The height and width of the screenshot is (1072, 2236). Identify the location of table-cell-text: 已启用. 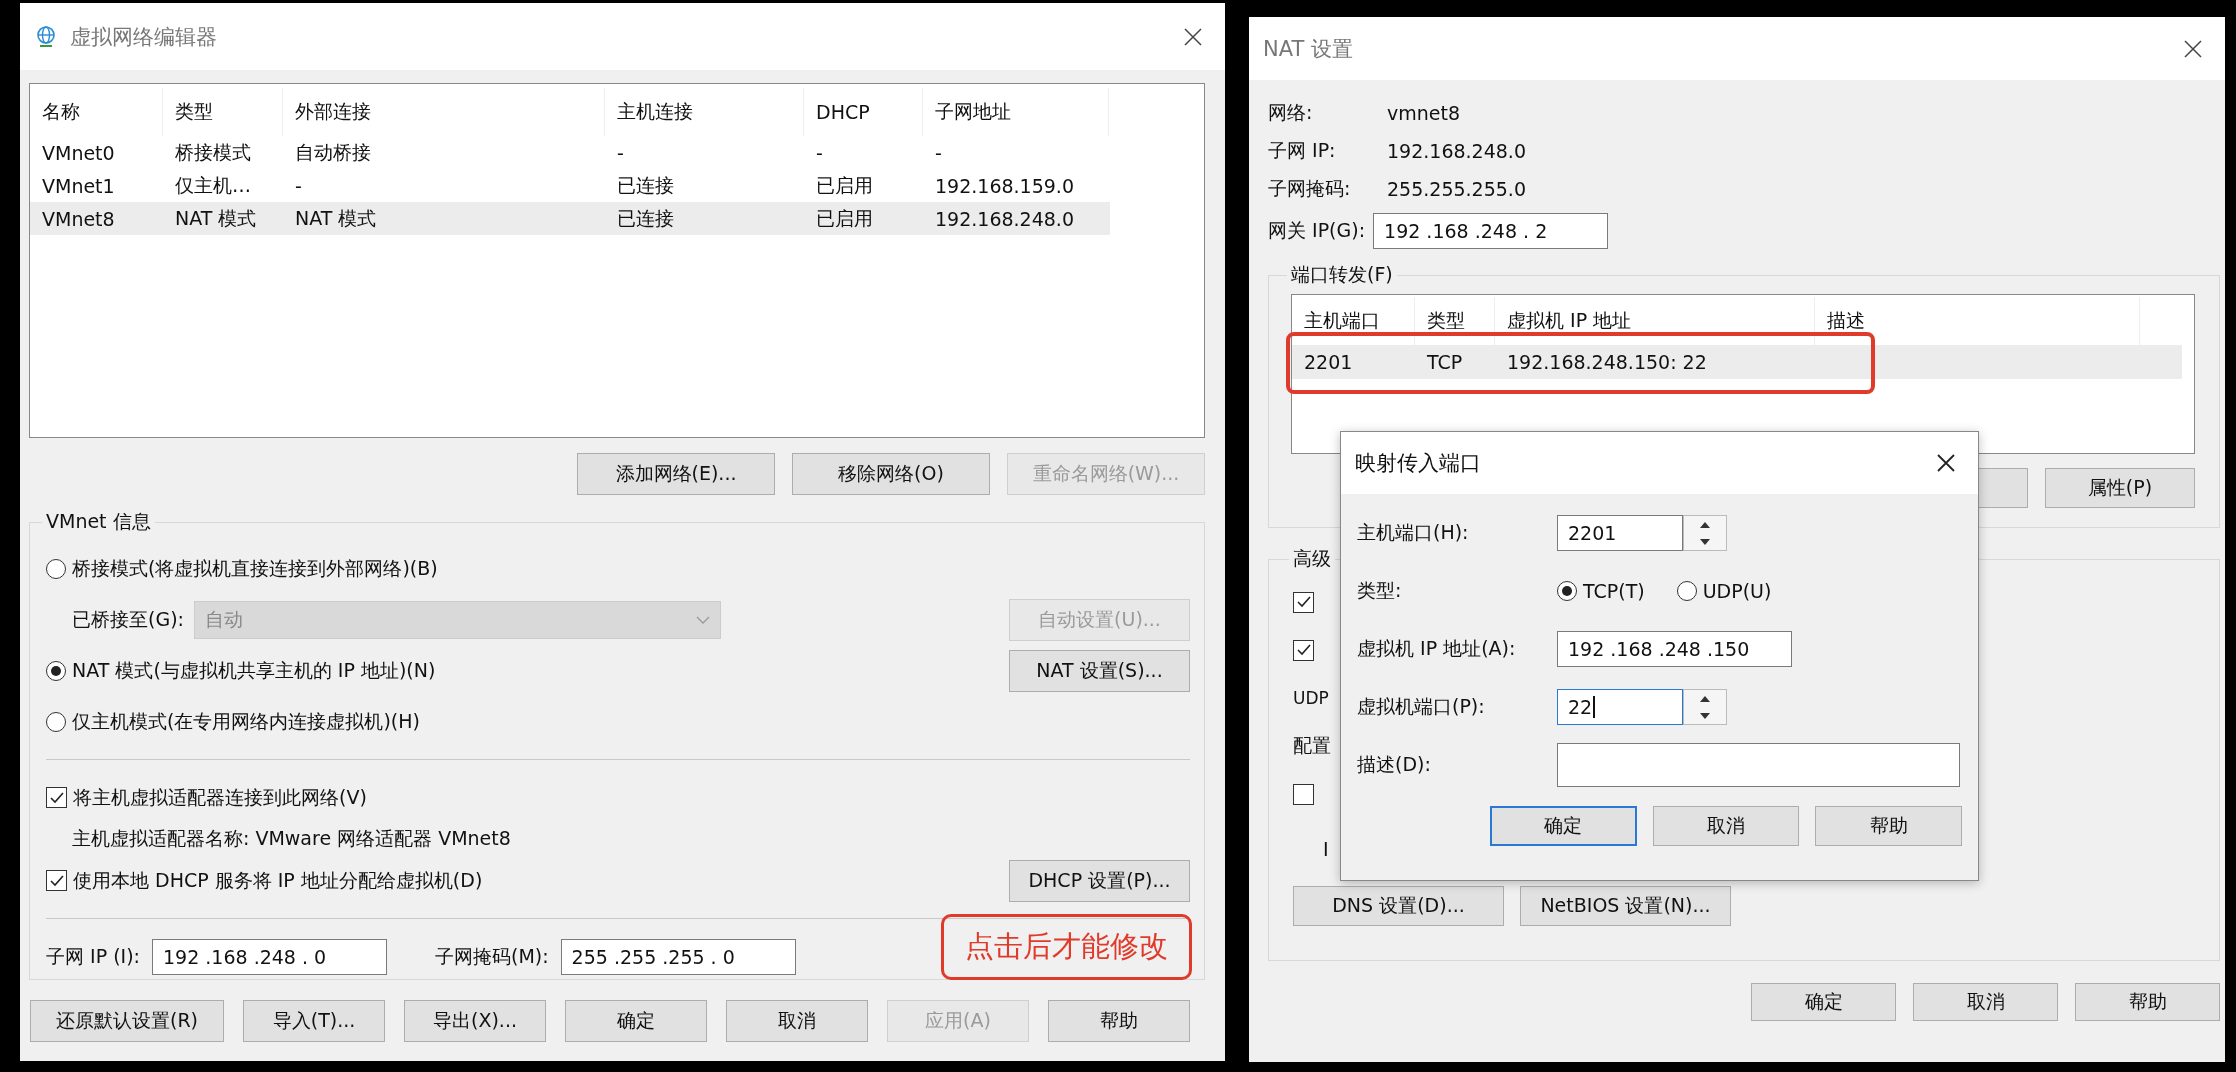
(844, 218).